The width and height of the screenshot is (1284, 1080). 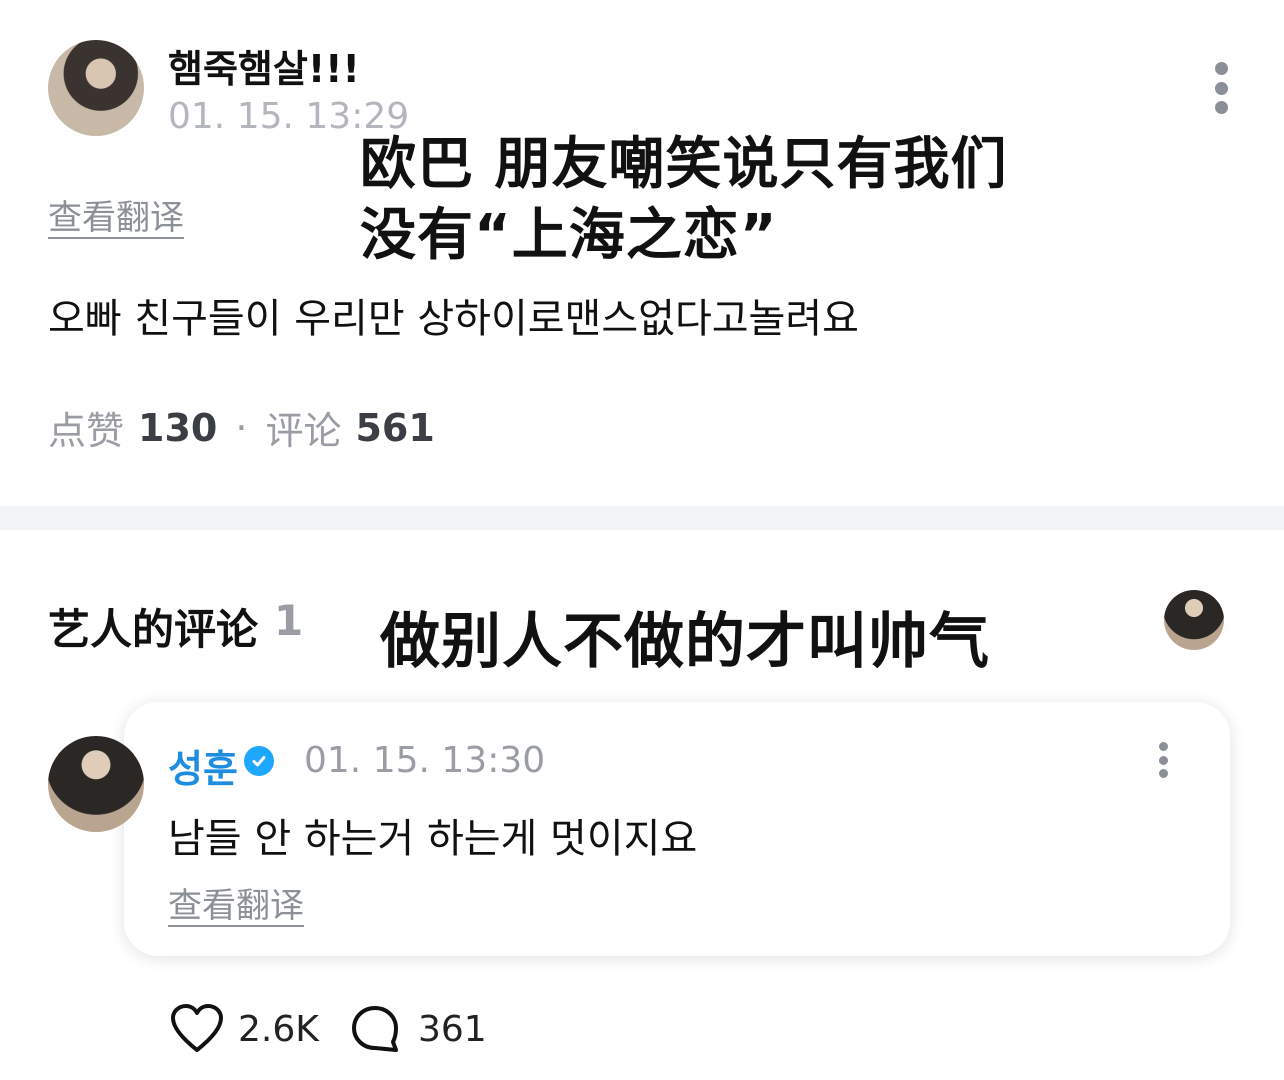 What do you see at coordinates (289, 620) in the screenshot?
I see `artist-section-count: 1` at bounding box center [289, 620].